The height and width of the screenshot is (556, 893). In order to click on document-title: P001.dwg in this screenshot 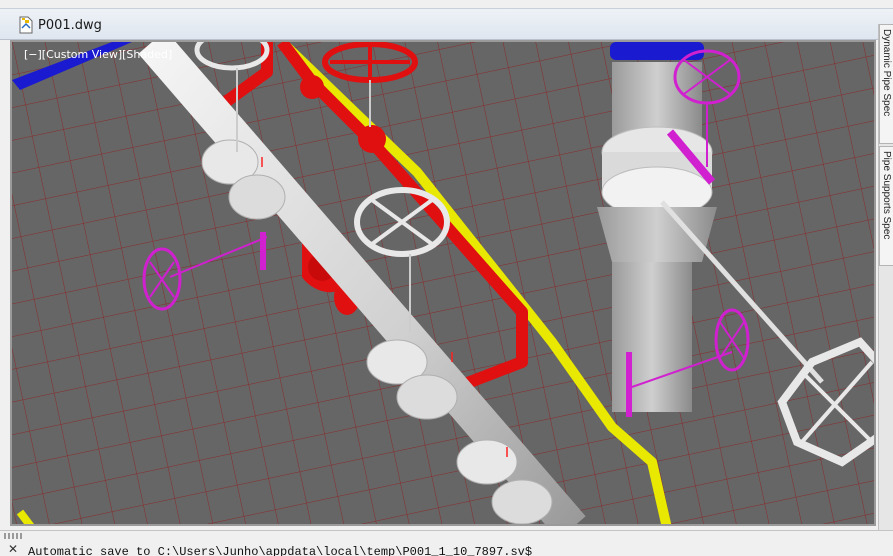, I will do `click(70, 25)`.